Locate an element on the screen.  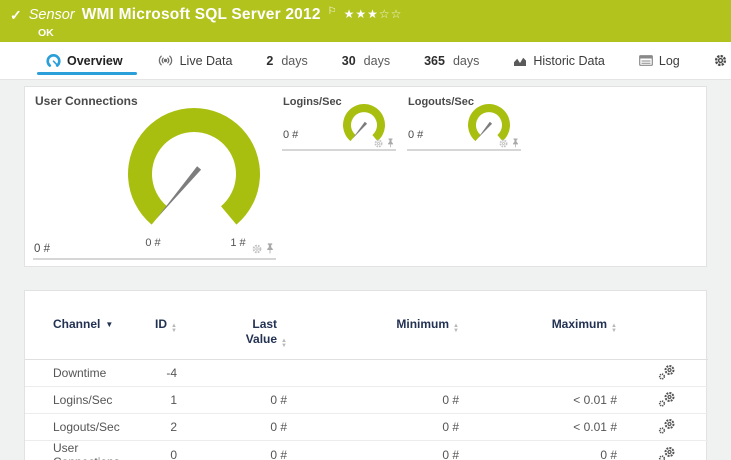
tab-settings: Settings is located at coordinates (722, 61).